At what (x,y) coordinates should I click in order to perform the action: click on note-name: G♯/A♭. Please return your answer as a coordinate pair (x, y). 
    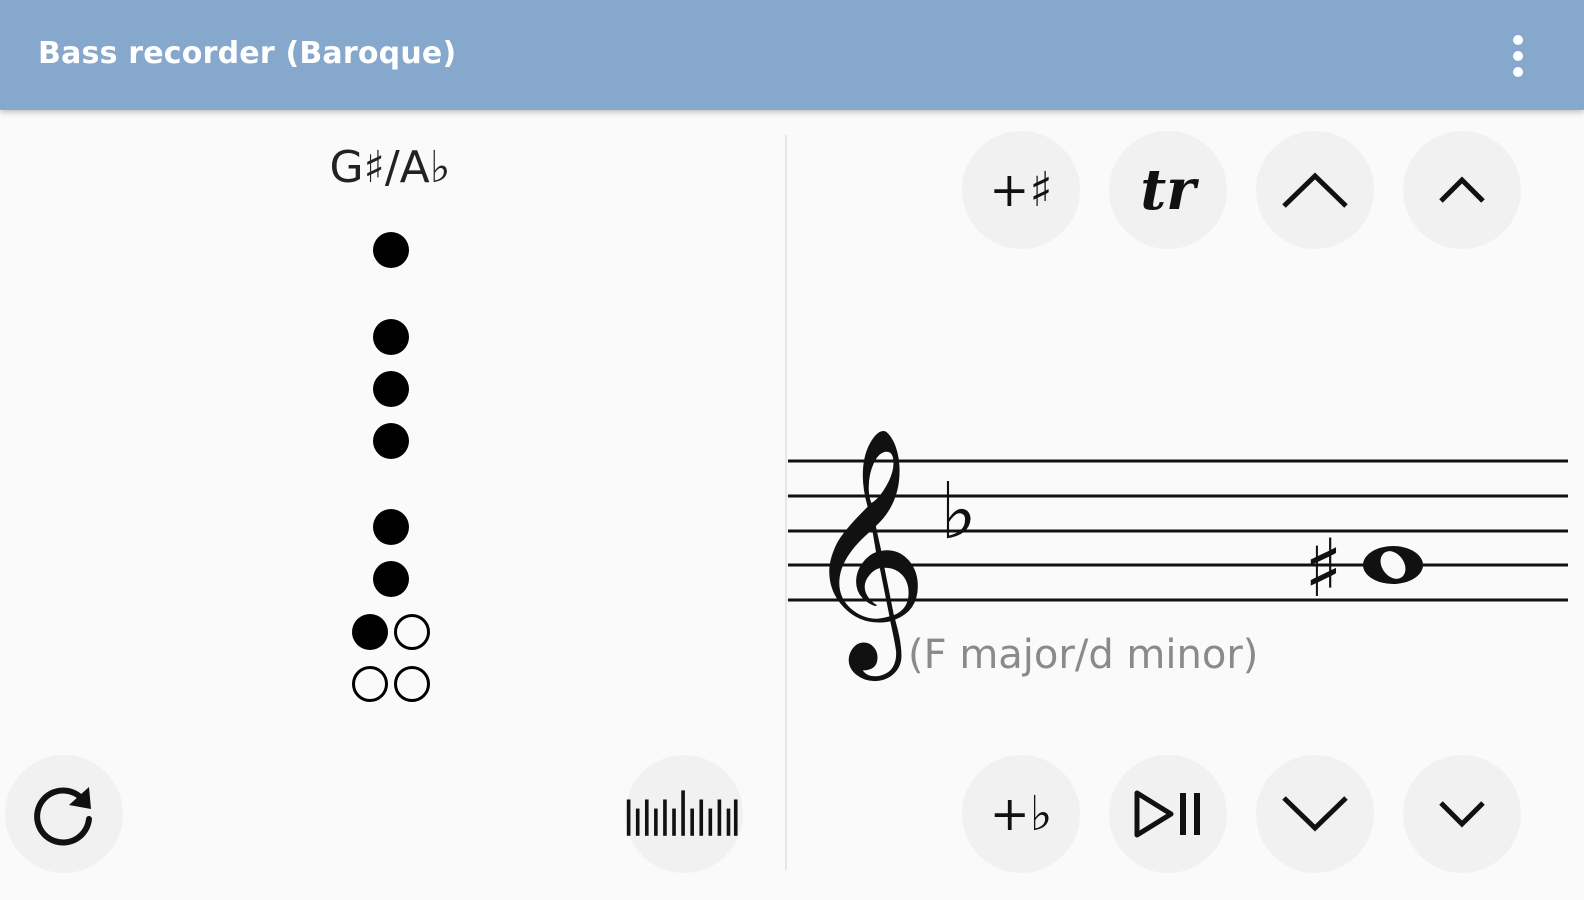
    Looking at the image, I should click on (390, 167).